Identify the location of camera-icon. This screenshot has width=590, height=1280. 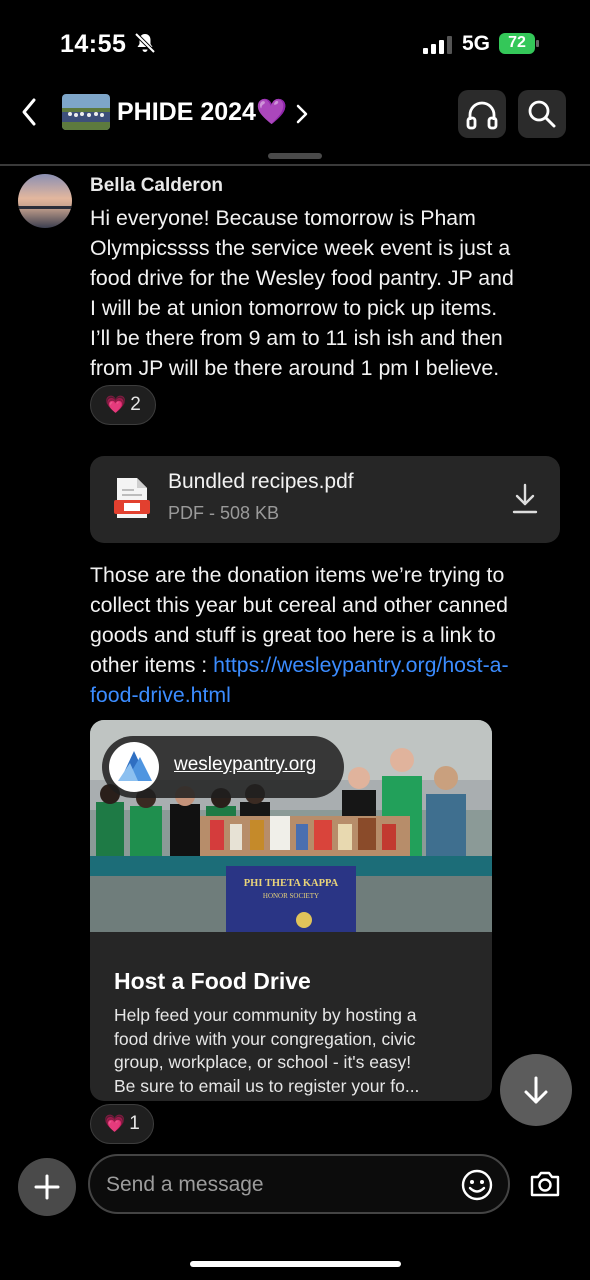
(545, 1184).